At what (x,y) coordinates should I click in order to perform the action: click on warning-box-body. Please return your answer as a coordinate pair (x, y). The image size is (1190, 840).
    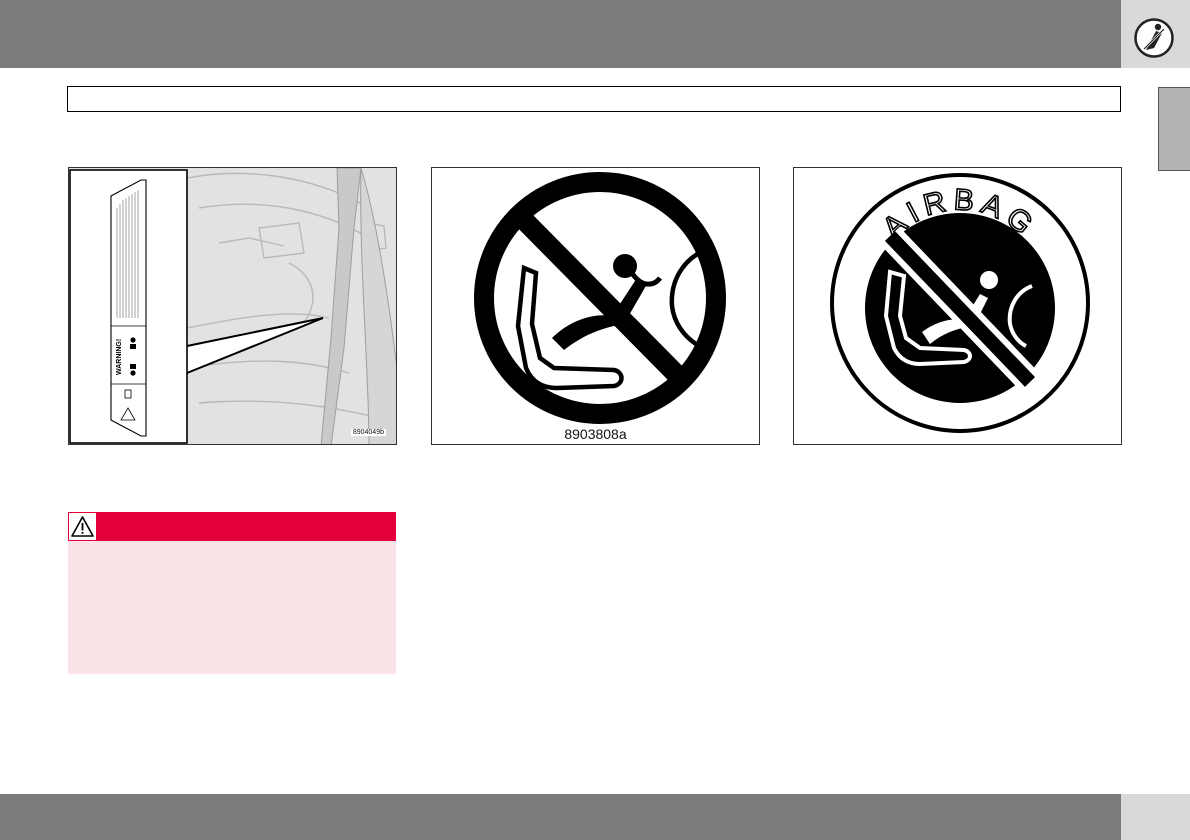
    Looking at the image, I should click on (232, 607).